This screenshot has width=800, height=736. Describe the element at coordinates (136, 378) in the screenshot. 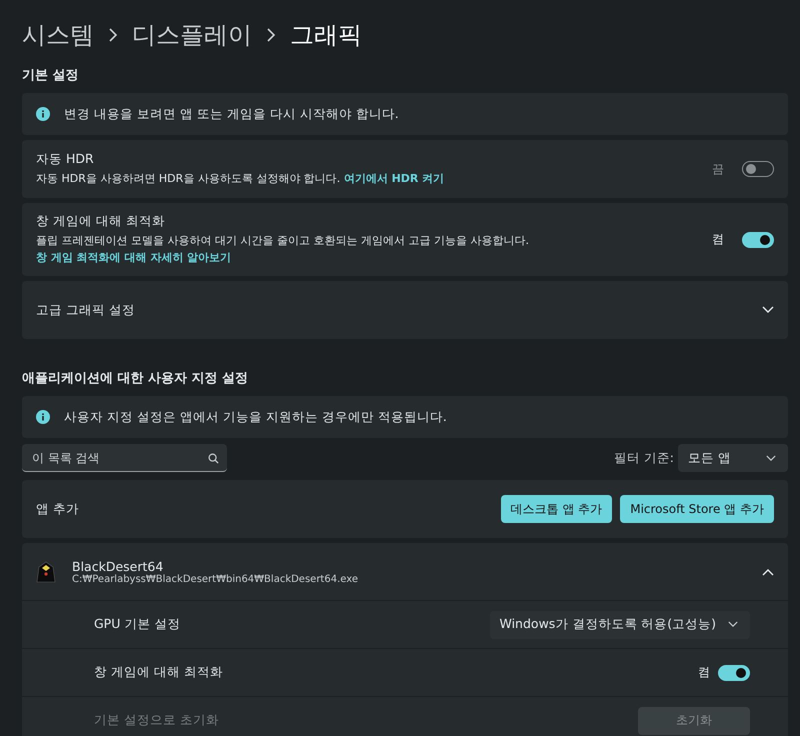

I see `section-heading: 애플리케이션에 대한 사용자 지정 설정` at that location.